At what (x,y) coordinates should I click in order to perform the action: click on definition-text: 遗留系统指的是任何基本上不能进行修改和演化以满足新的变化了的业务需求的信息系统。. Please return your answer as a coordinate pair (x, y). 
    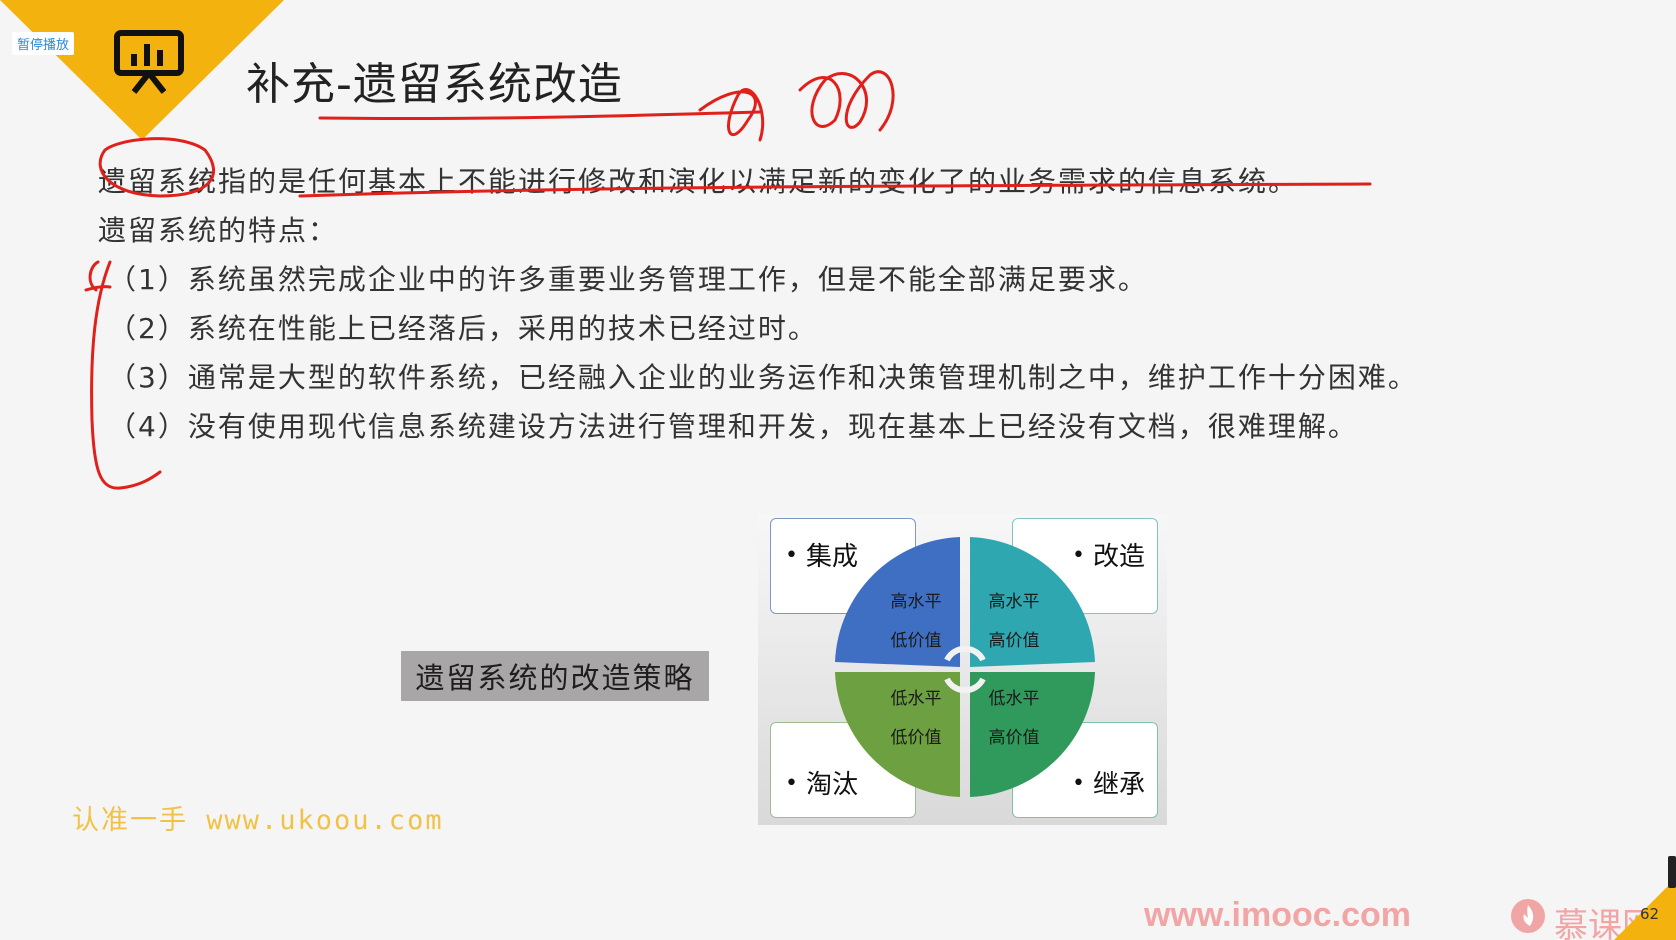
    Looking at the image, I should click on (698, 181).